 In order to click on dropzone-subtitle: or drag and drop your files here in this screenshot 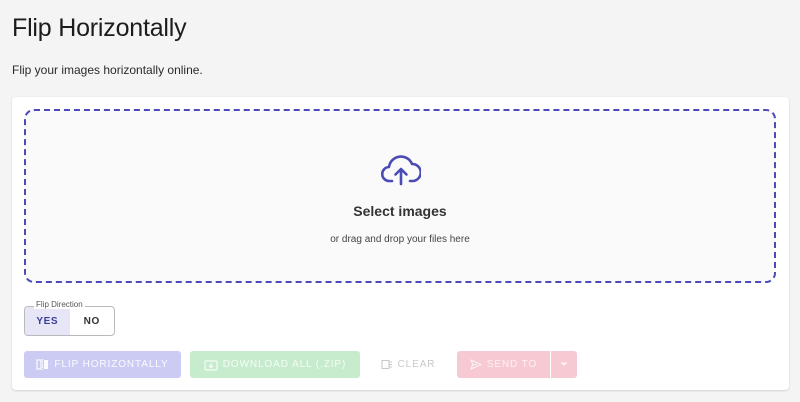, I will do `click(400, 239)`.